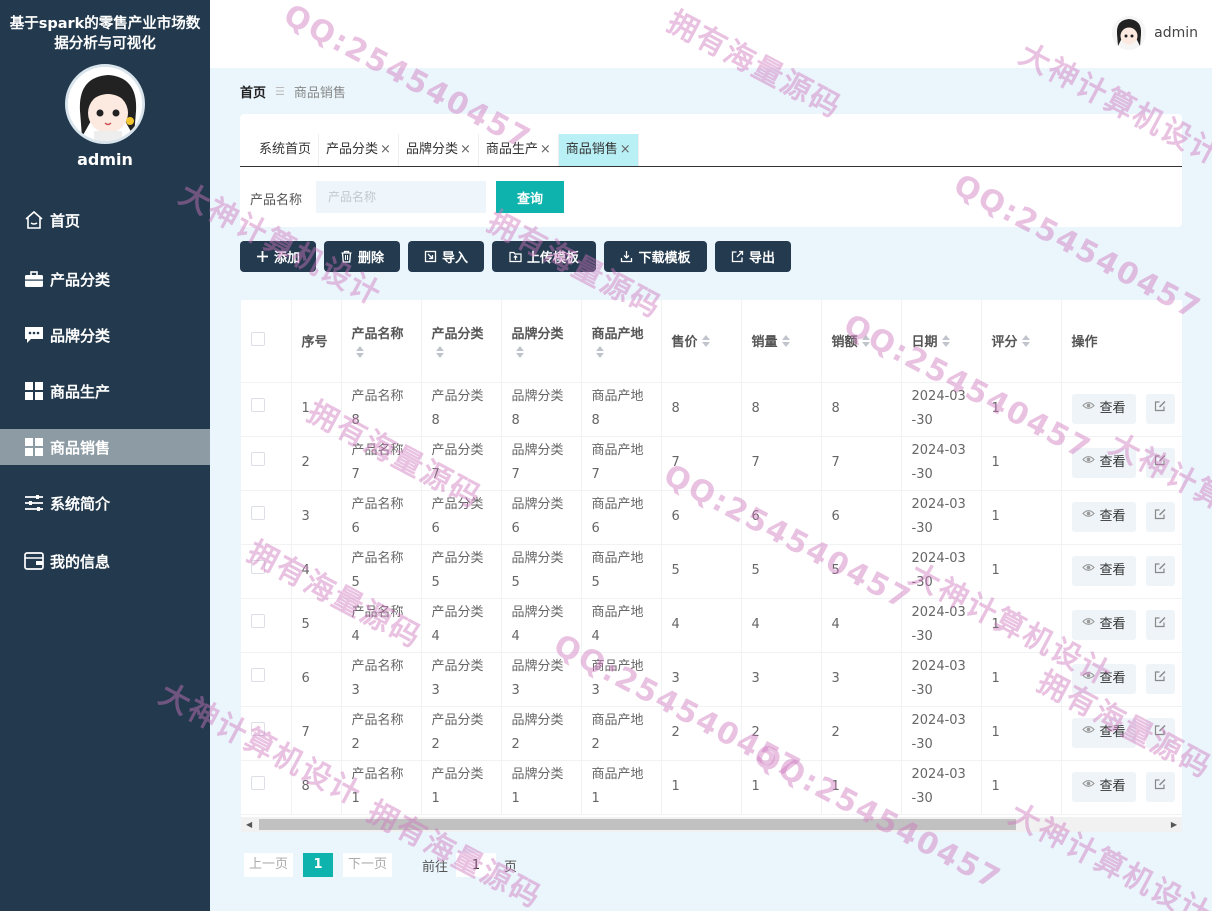 Image resolution: width=1212 pixels, height=911 pixels. Describe the element at coordinates (105, 561) in the screenshot. I see `sidebar-item-my-info: 我的信息` at that location.